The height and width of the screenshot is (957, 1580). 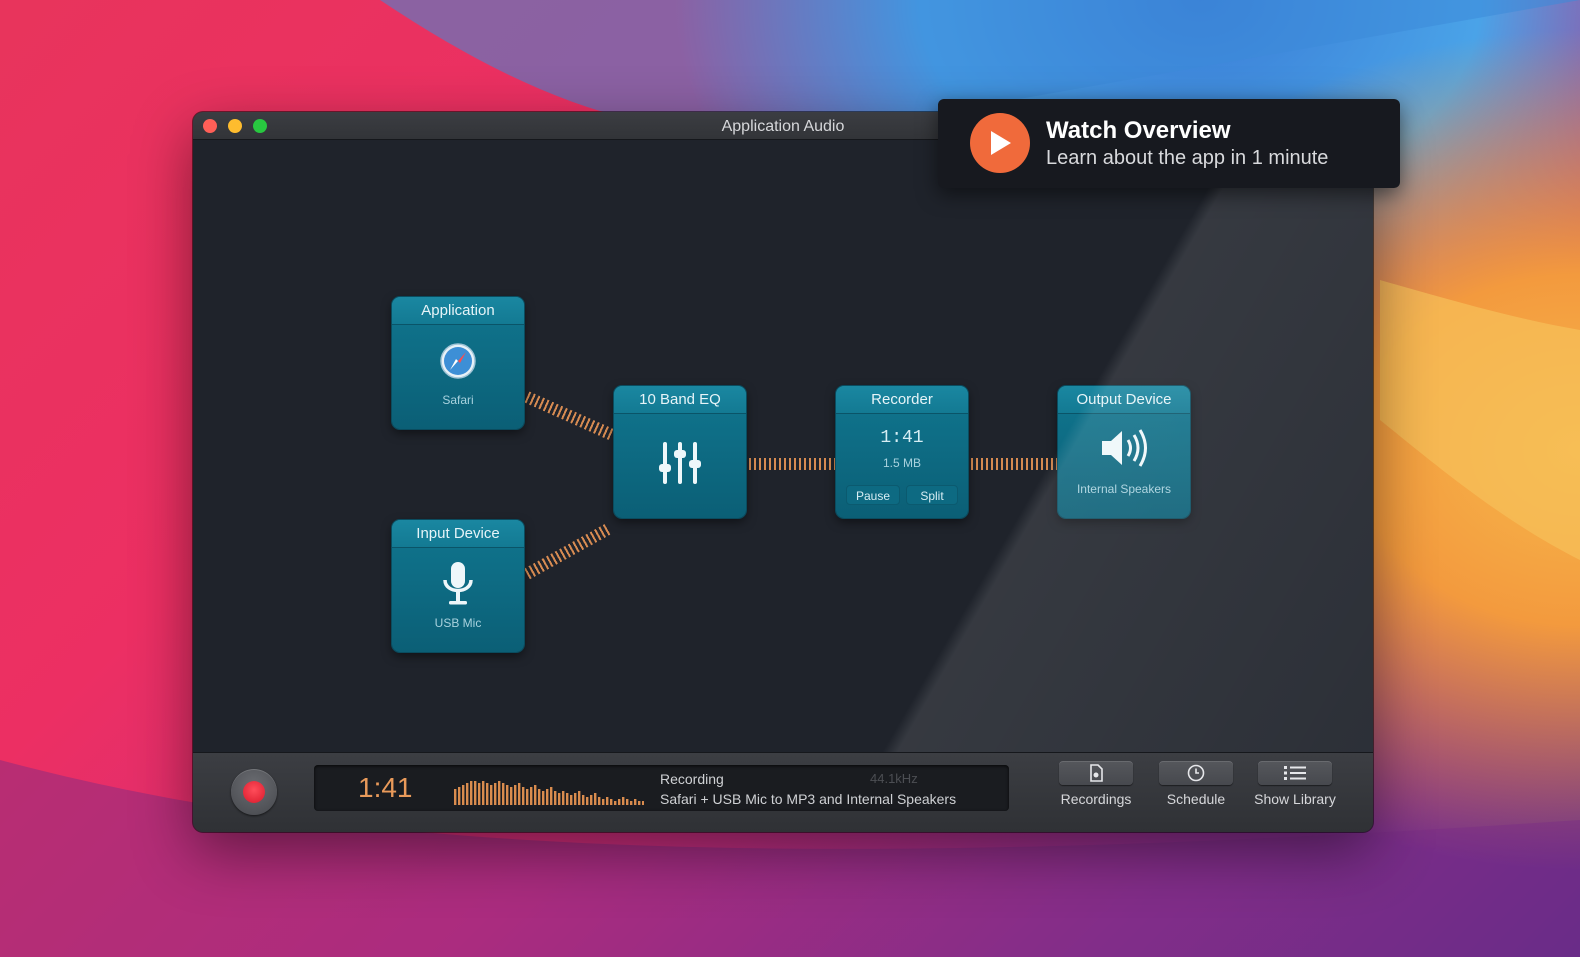 I want to click on overview-subtitle: Learn about the app in 1 minute, so click(x=1187, y=158).